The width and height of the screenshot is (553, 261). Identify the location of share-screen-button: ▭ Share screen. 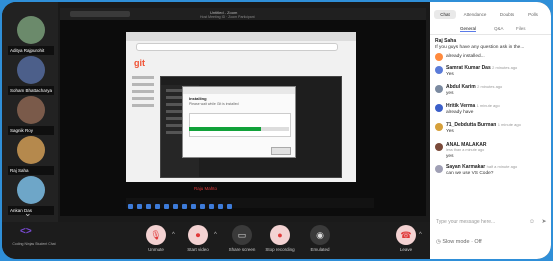
(242, 241).